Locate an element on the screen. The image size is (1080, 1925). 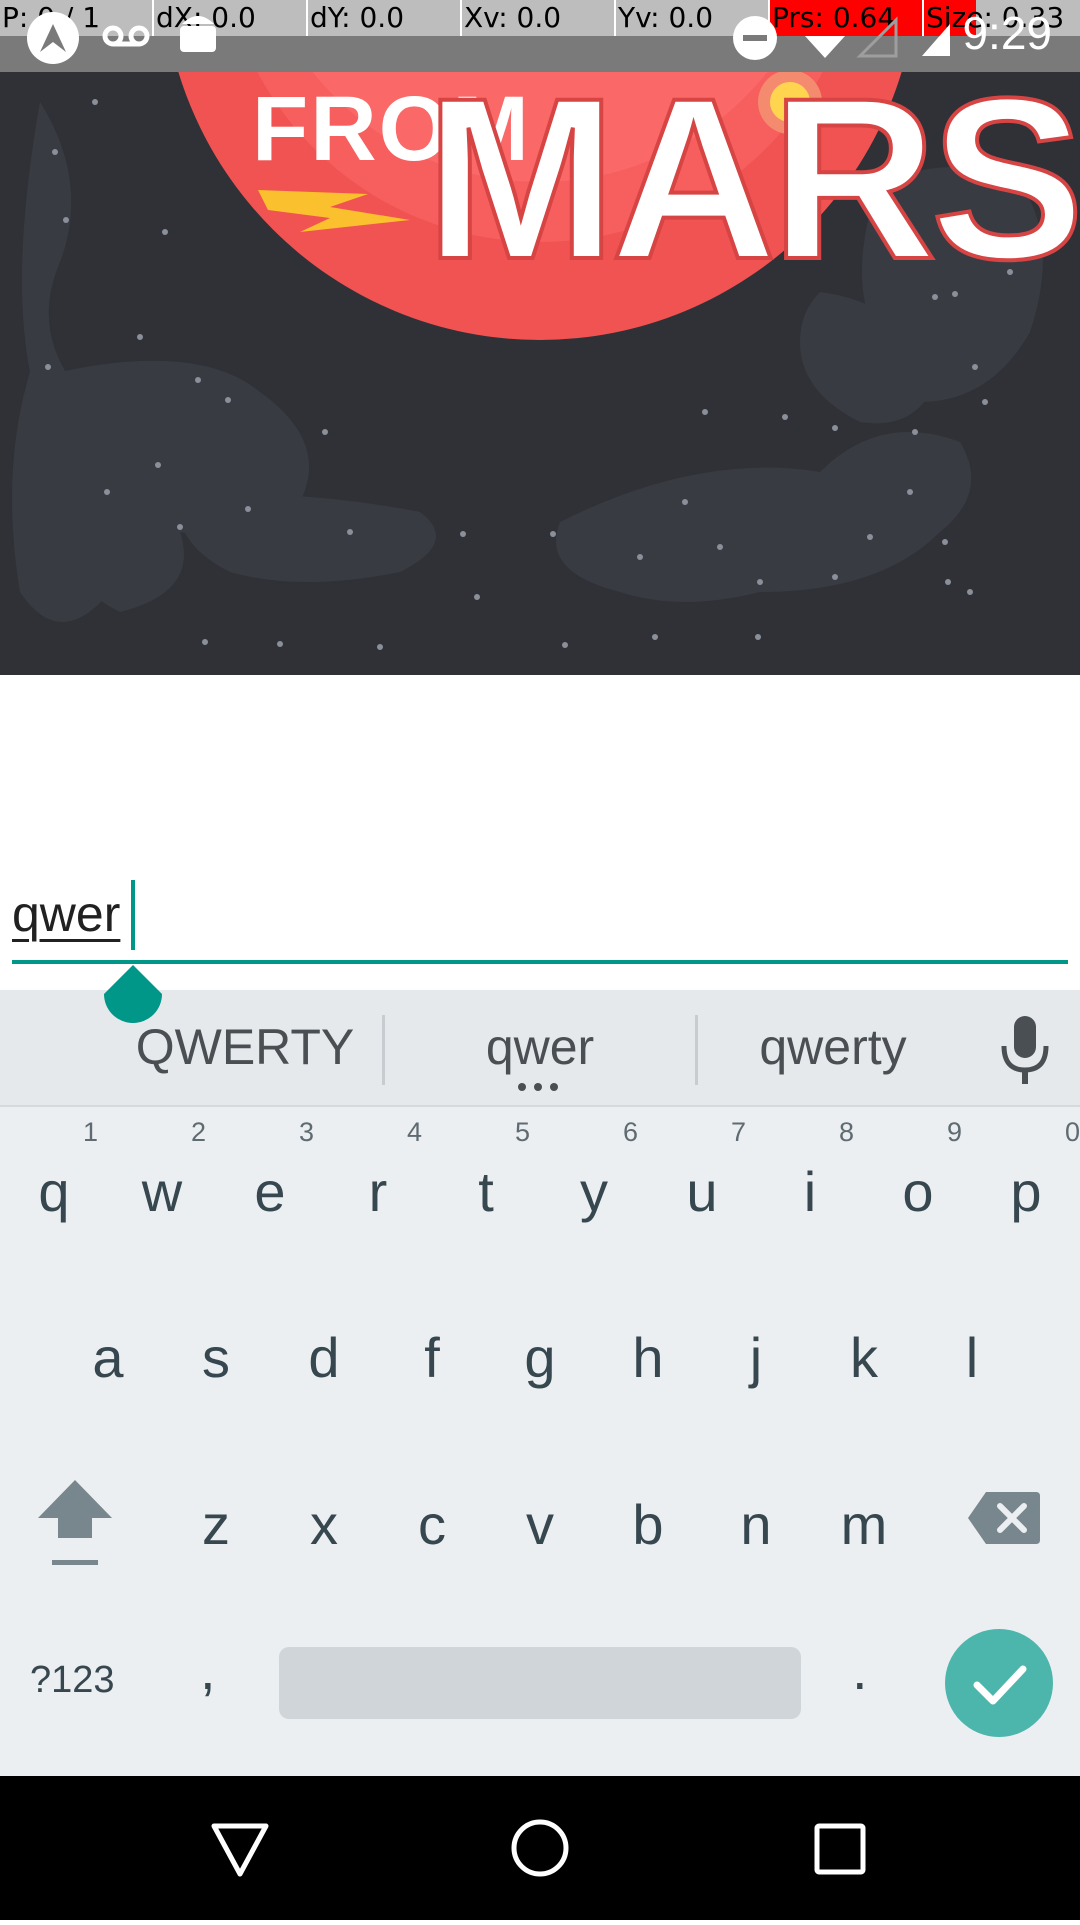
key-p: 0 p is located at coordinates (1026, 1187).